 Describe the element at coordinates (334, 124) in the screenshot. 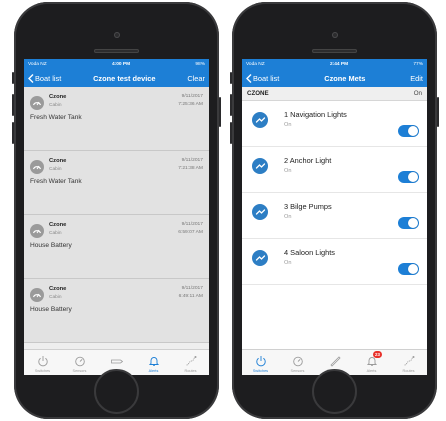

I see `switch-item: 1 Navigation Lights On` at that location.